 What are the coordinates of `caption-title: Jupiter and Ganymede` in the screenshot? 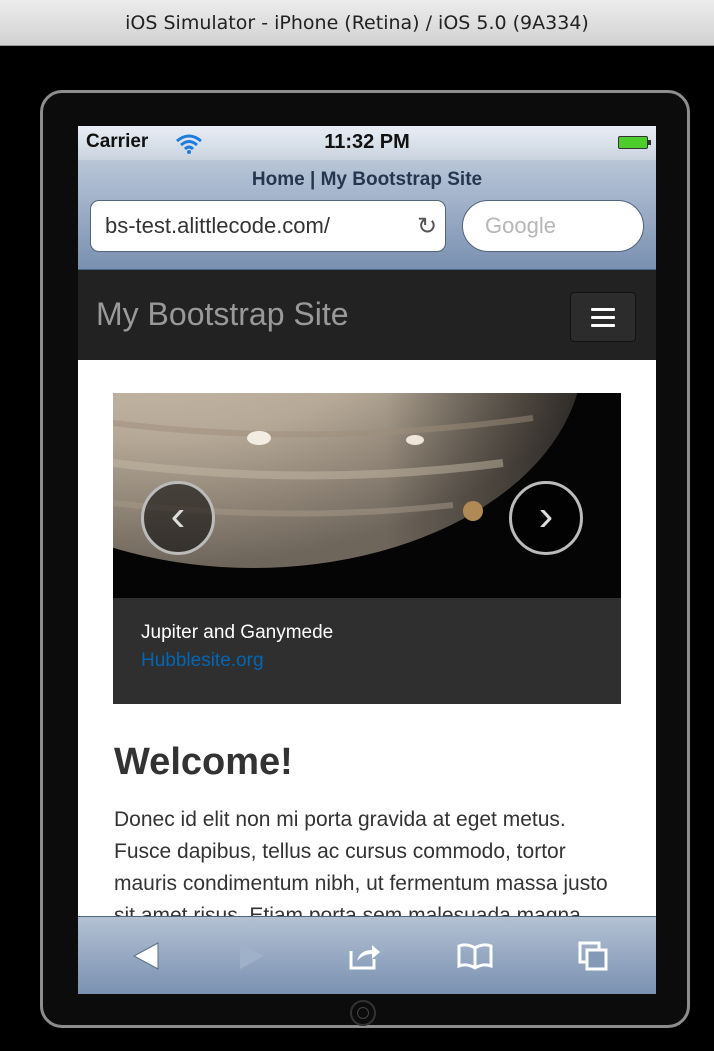 It's located at (237, 632).